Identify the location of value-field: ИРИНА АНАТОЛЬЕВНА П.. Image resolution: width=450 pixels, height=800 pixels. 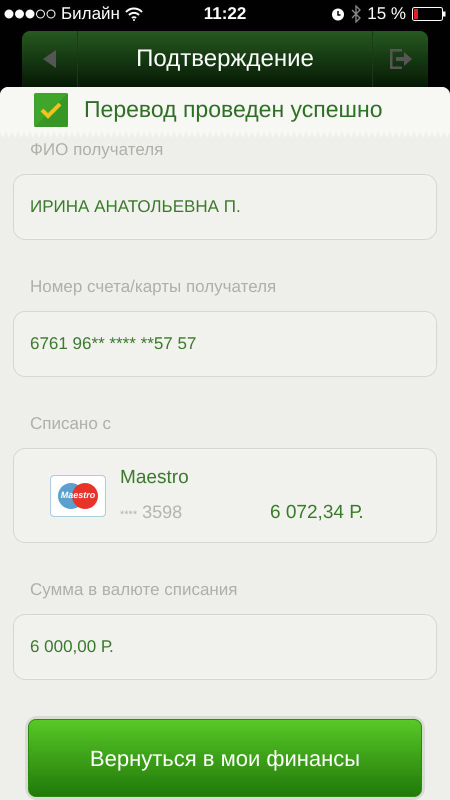
(225, 207).